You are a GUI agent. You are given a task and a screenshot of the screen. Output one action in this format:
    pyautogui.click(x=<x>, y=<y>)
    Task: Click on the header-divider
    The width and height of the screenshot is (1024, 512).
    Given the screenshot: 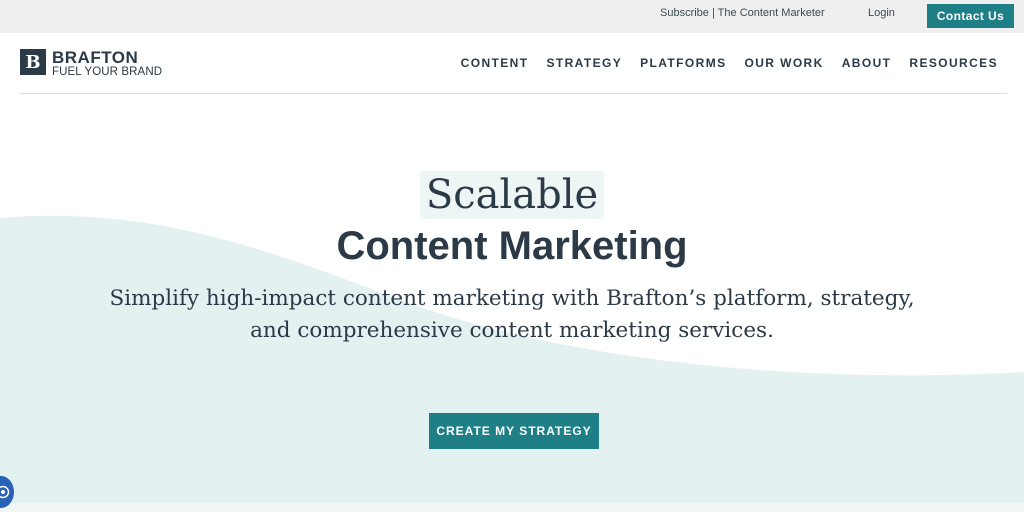 What is the action you would take?
    pyautogui.click(x=513, y=93)
    